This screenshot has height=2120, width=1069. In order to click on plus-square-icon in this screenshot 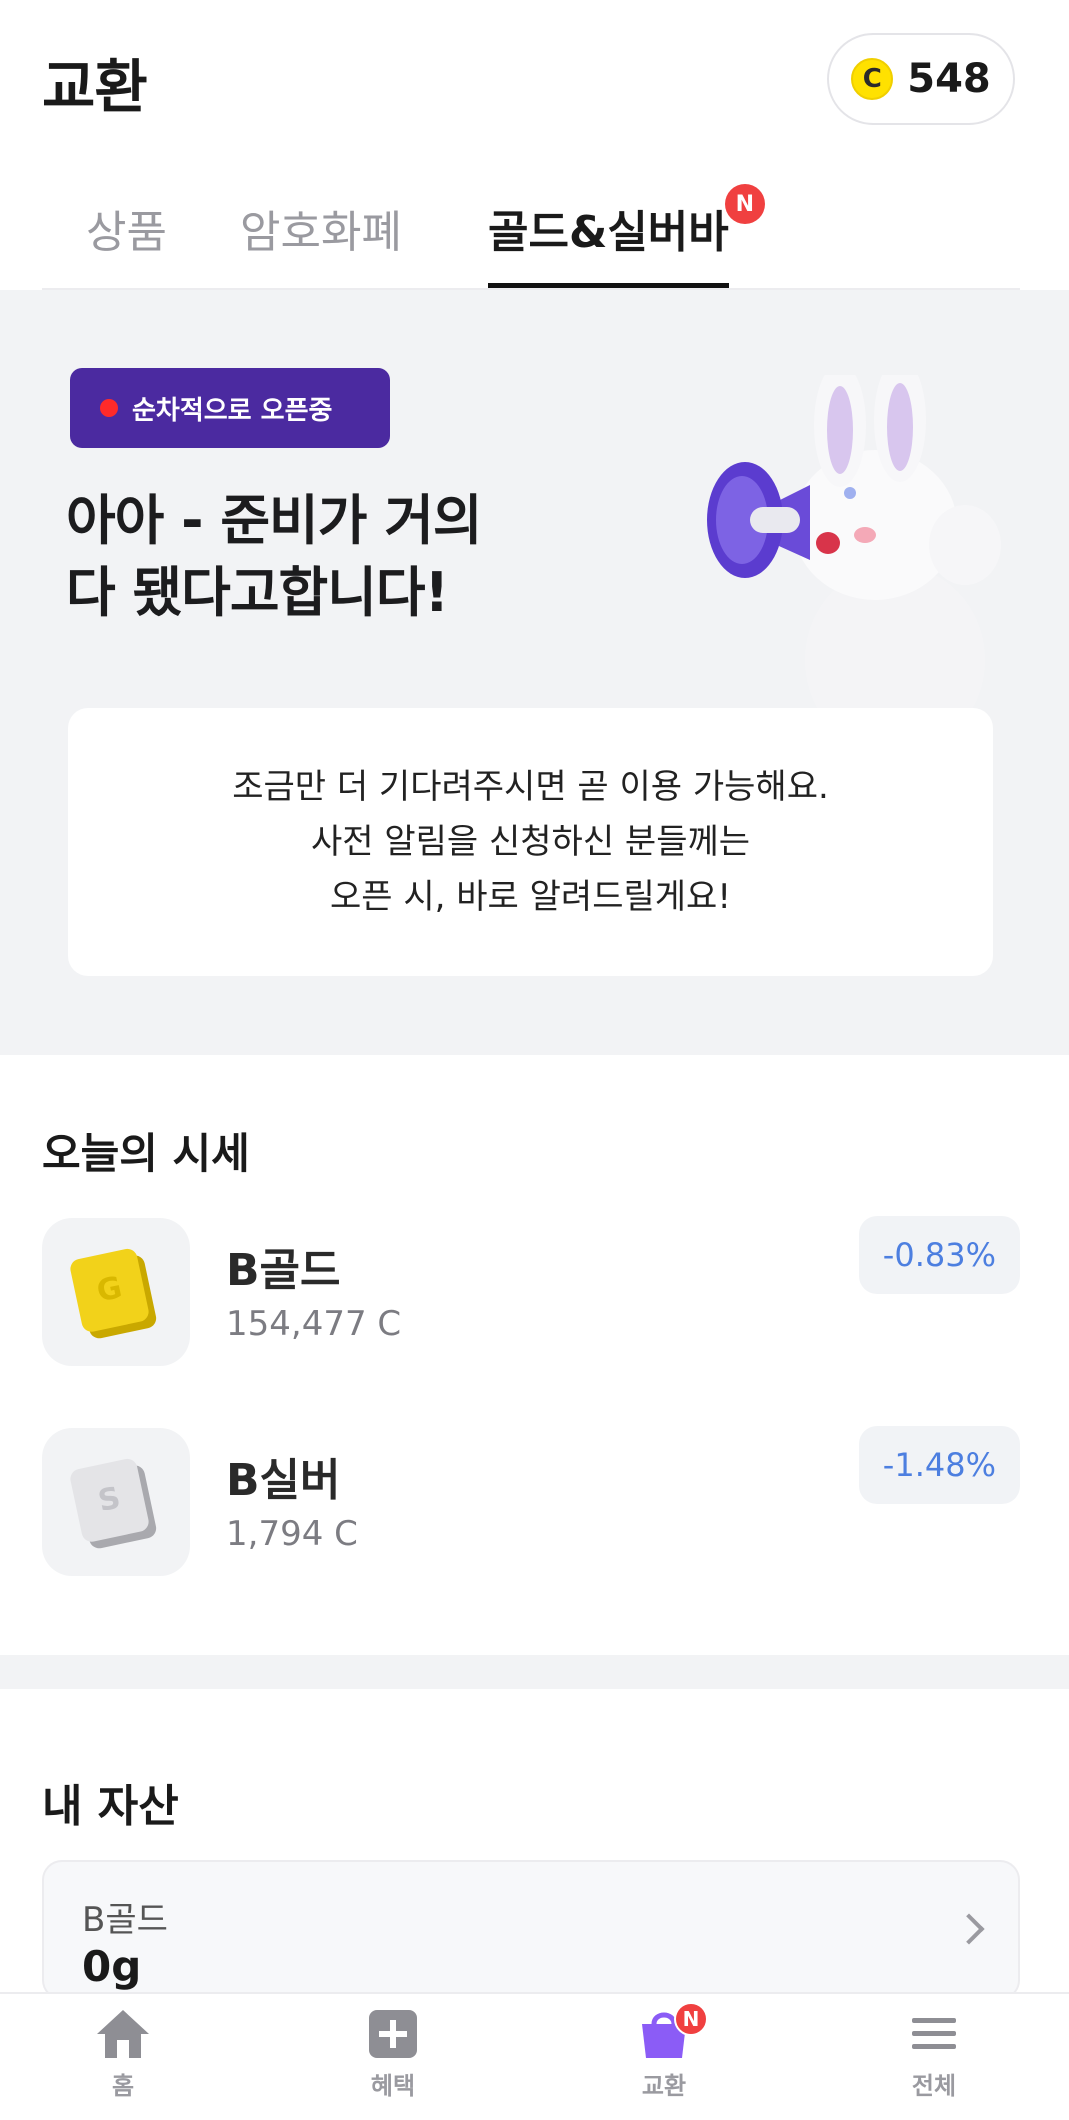, I will do `click(393, 2034)`.